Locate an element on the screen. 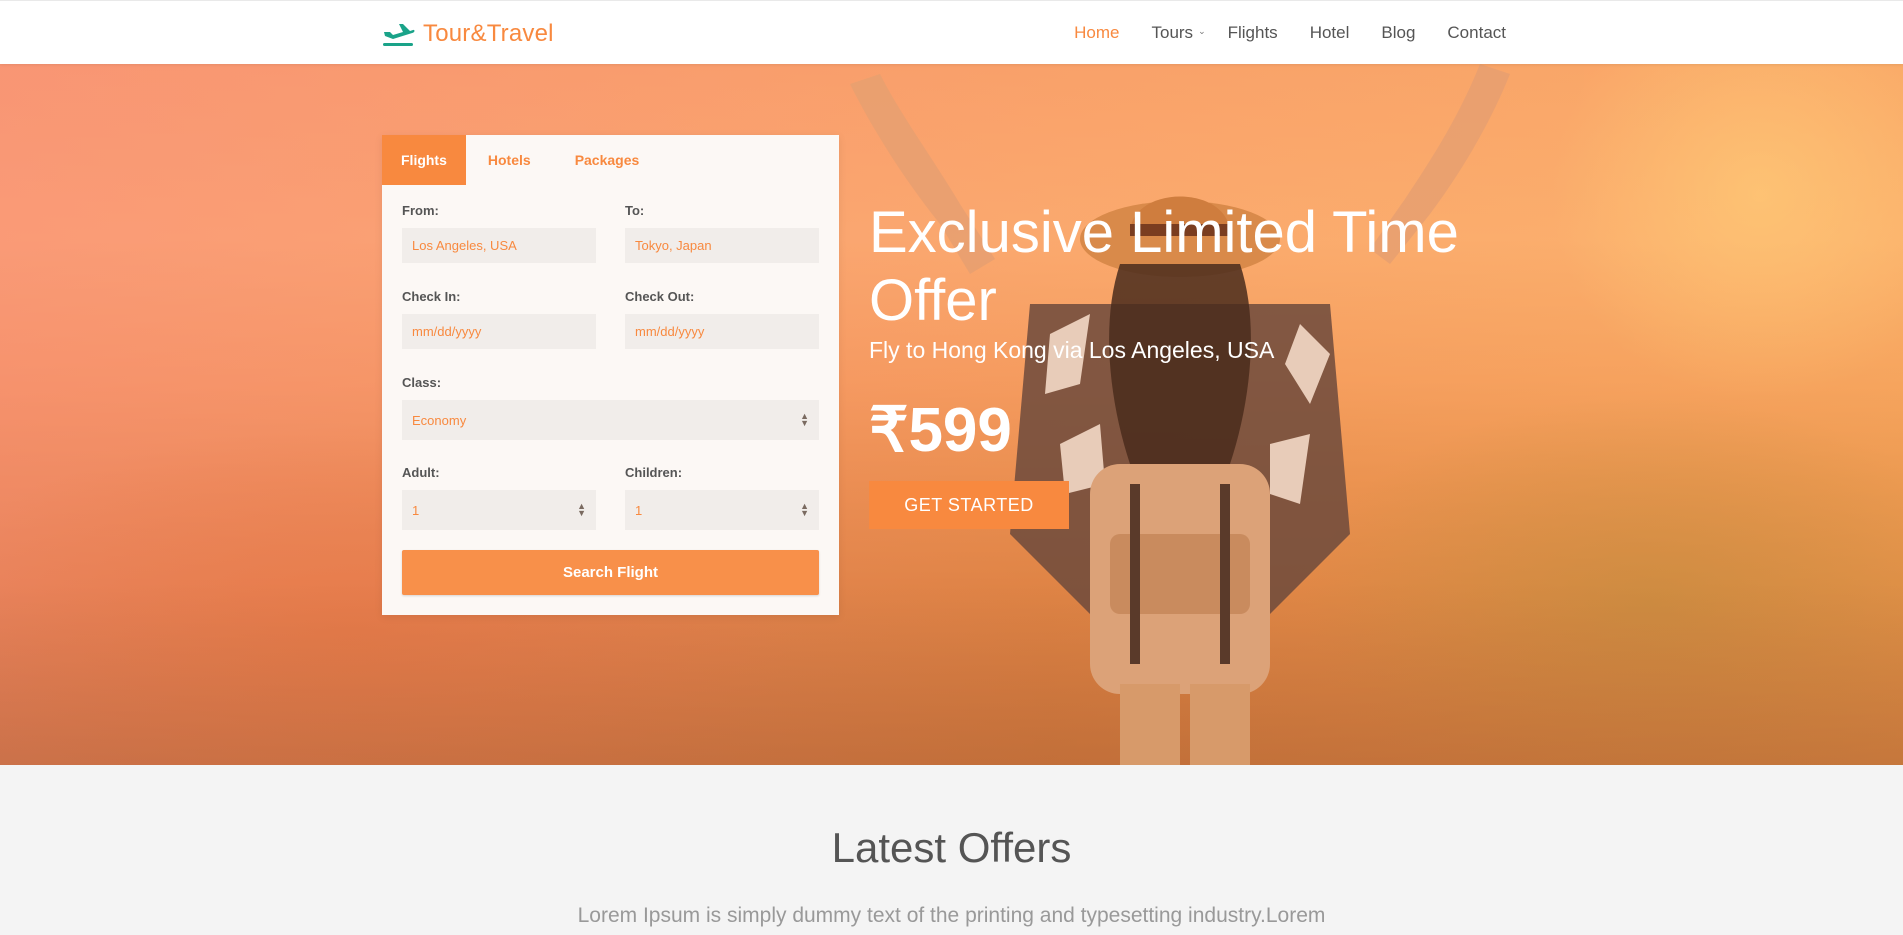 Image resolution: width=1903 pixels, height=935 pixels. checkout-label: Check Out: is located at coordinates (660, 296).